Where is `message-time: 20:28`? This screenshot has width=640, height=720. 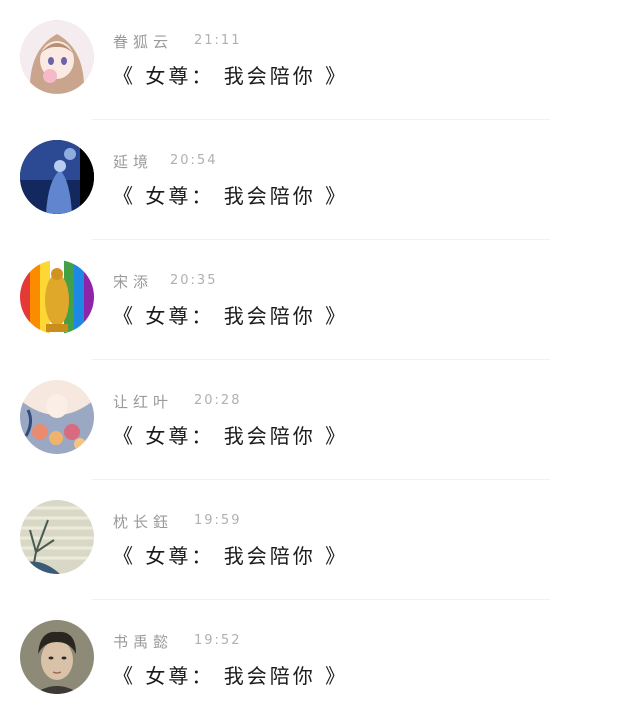
message-time: 20:28 is located at coordinates (218, 400).